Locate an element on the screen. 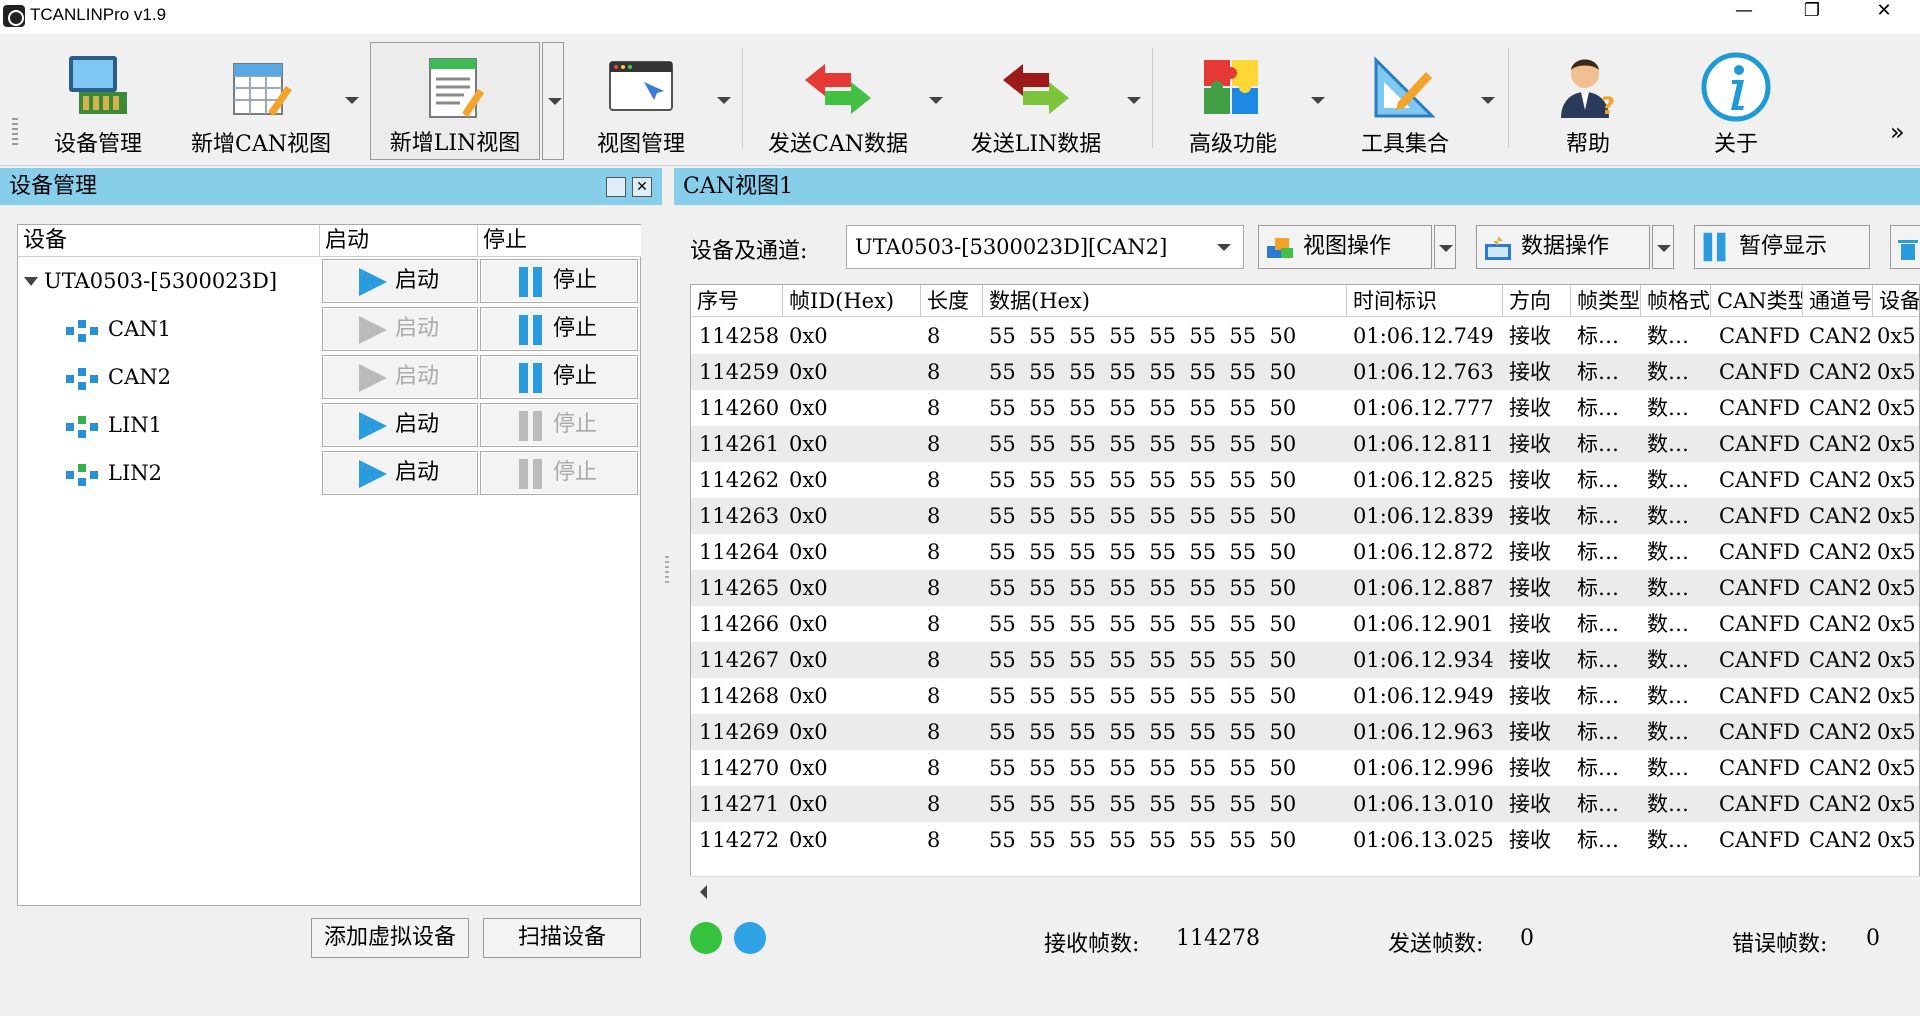 Image resolution: width=1920 pixels, height=1016 pixels. toolbar-send-lin-button: 发送LIN数据 is located at coordinates (1036, 101).